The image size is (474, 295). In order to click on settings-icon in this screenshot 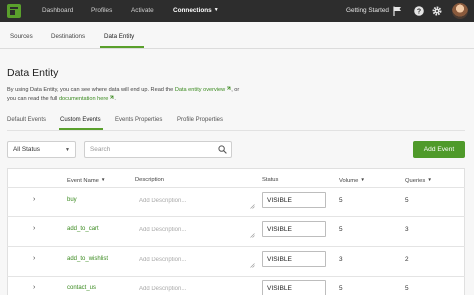, I will do `click(437, 11)`.